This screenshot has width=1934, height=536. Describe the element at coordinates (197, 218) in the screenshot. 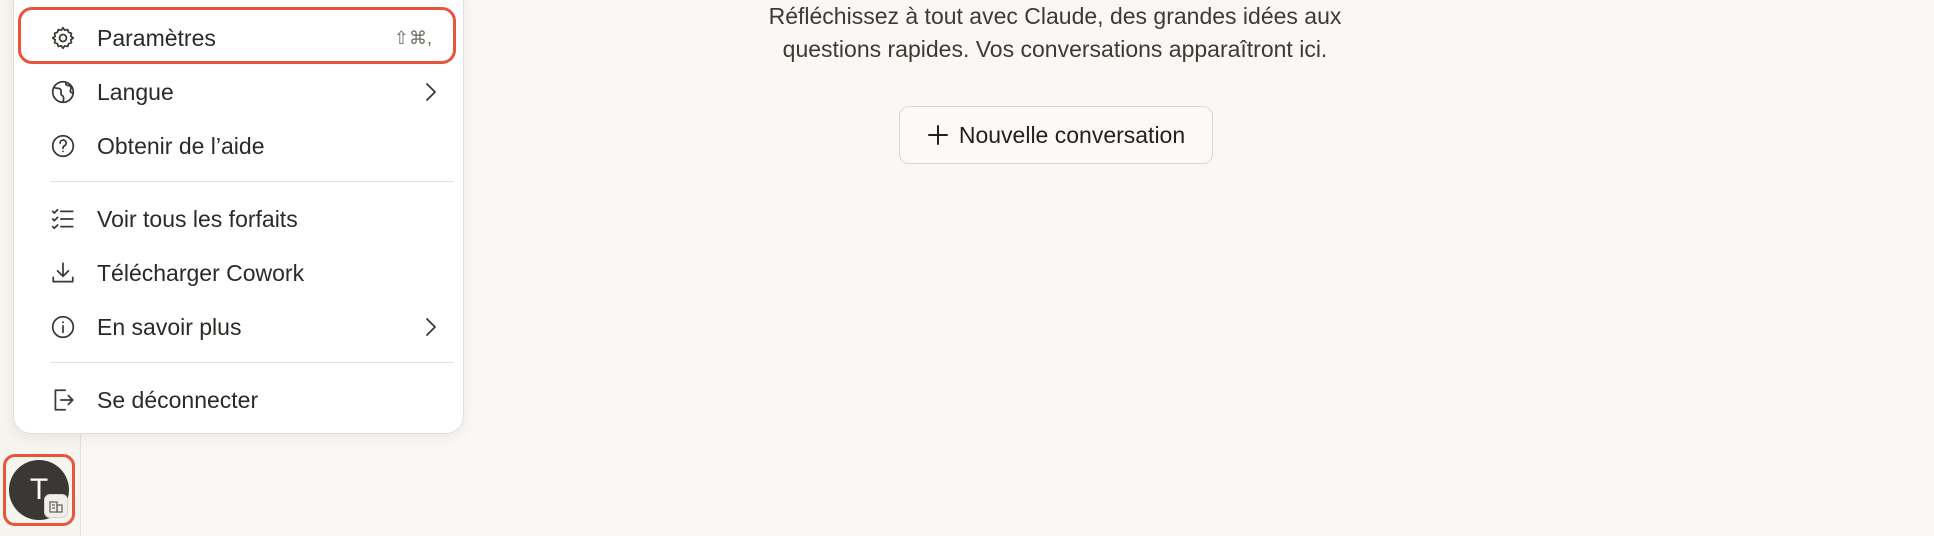

I see `menu-item-label: Voir tous les forfaits` at that location.